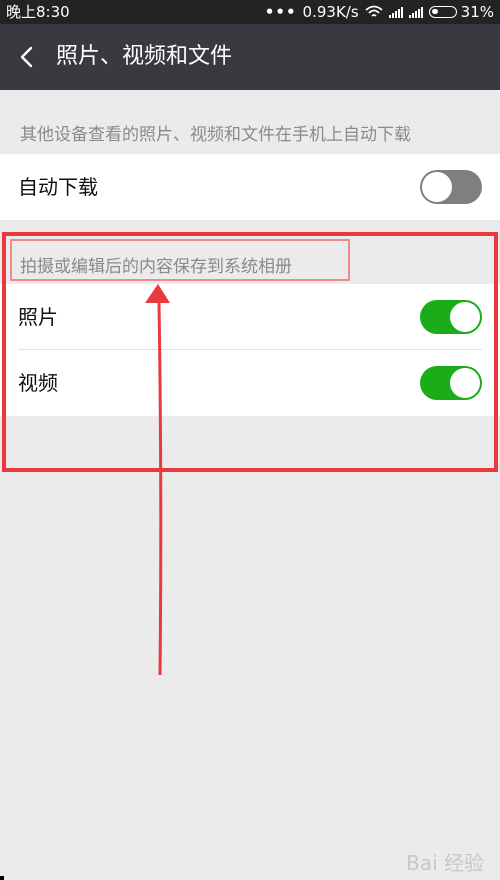 The image size is (500, 880). What do you see at coordinates (157, 480) in the screenshot?
I see `annotation-arrow-icon` at bounding box center [157, 480].